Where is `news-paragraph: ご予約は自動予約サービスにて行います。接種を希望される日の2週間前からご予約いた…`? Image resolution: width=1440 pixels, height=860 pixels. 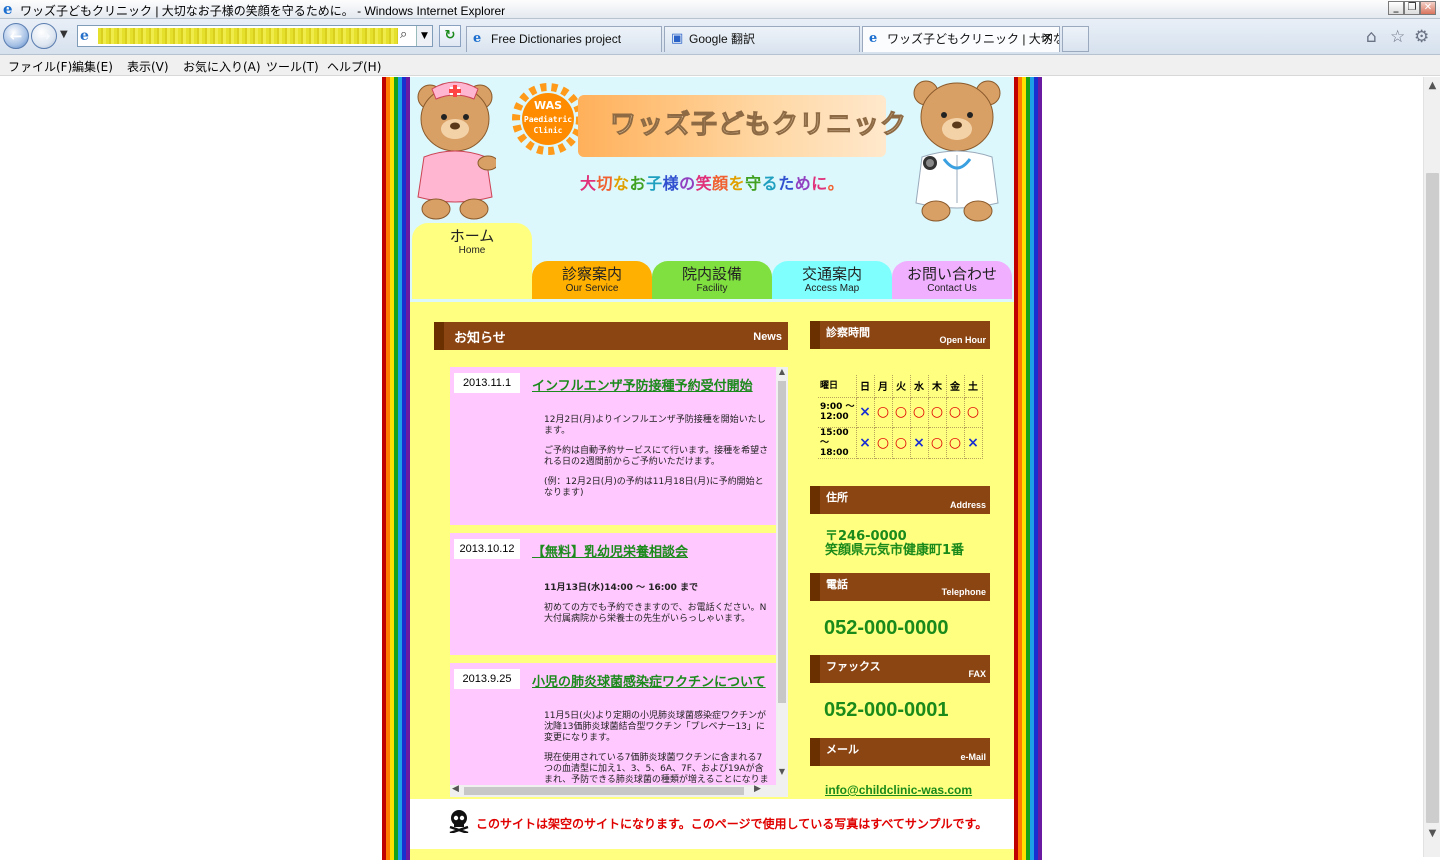 news-paragraph: ご予約は自動予約サービスにて行います。接種を希望される日の2週間前からご予約いた… is located at coordinates (656, 456).